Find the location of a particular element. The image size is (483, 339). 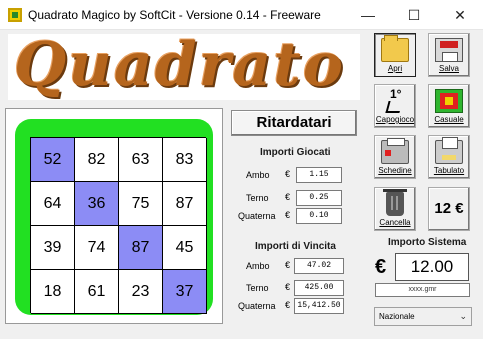

schedine-label: Schedine is located at coordinates (395, 170).